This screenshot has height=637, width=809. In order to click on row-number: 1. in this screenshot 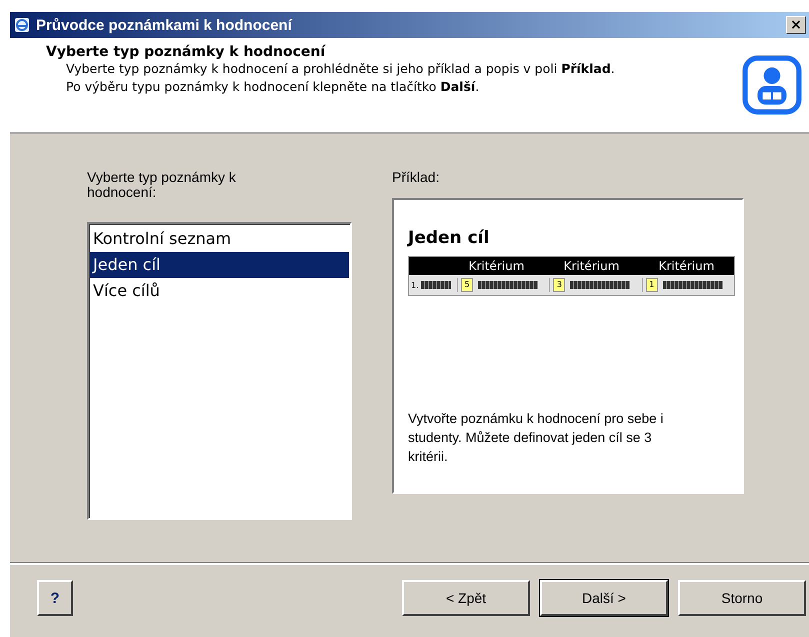, I will do `click(415, 285)`.